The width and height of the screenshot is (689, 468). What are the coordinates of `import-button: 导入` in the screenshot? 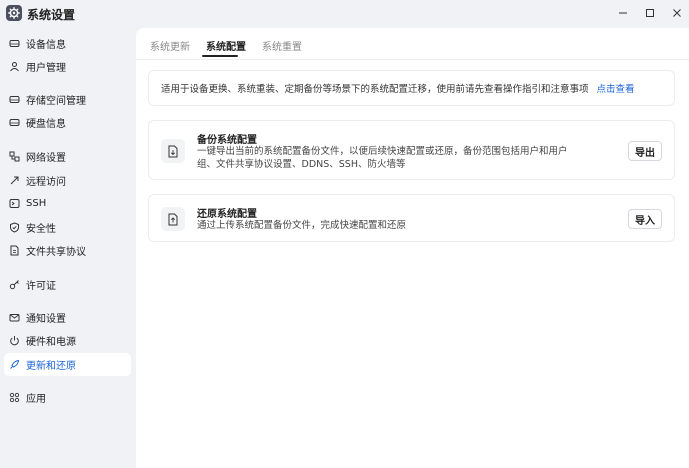 It's located at (645, 219).